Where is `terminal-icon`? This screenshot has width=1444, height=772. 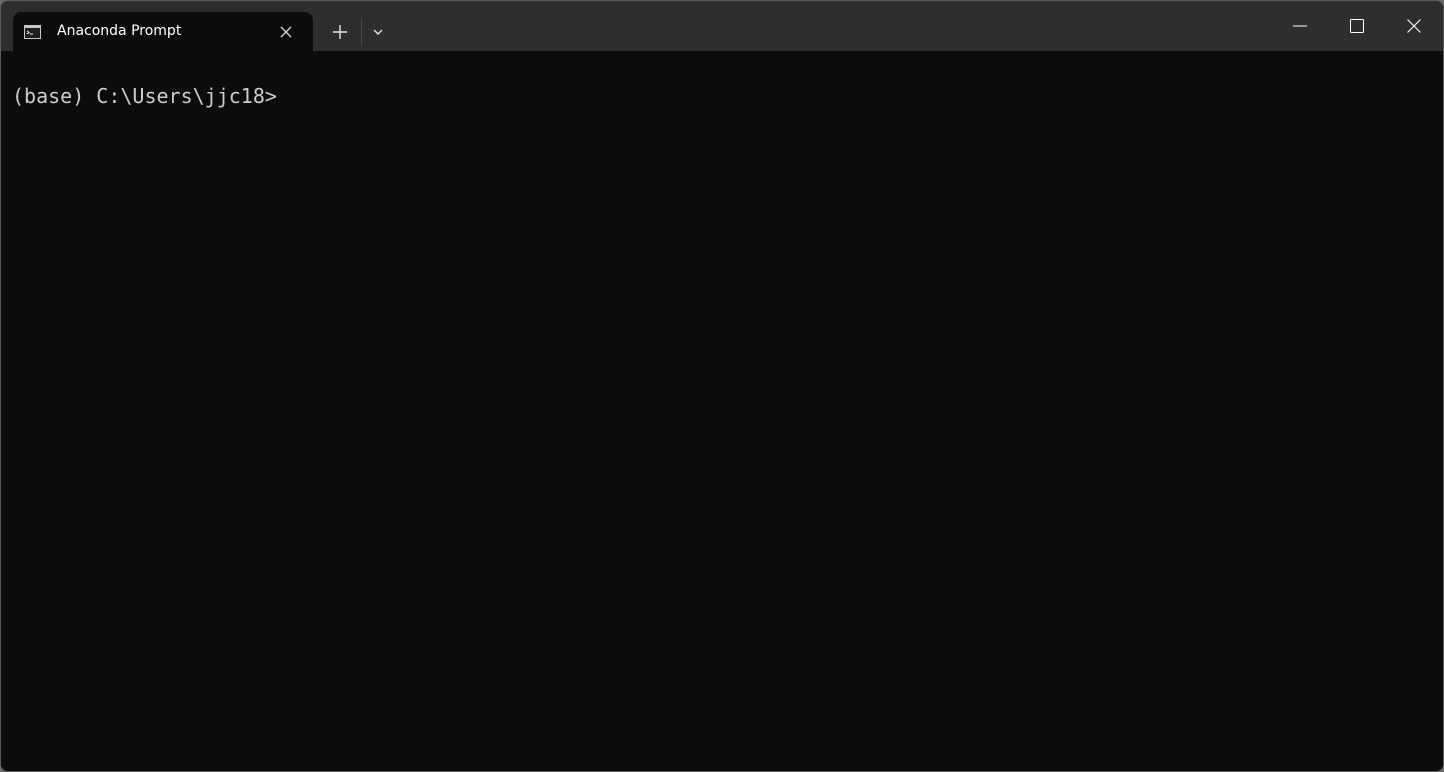
terminal-icon is located at coordinates (32, 31).